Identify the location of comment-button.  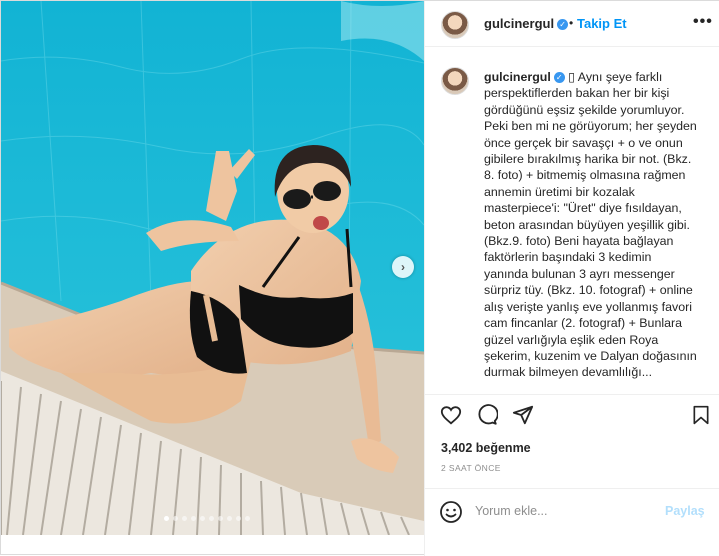
(487, 415).